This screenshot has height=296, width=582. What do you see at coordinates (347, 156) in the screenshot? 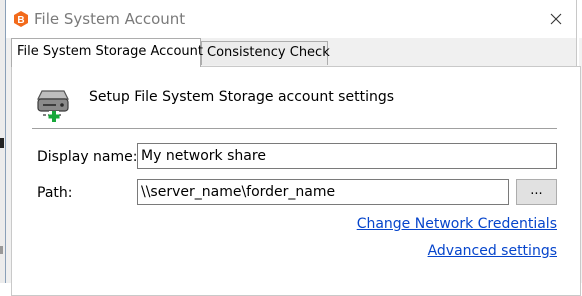
I see `display-name-input: My network share` at bounding box center [347, 156].